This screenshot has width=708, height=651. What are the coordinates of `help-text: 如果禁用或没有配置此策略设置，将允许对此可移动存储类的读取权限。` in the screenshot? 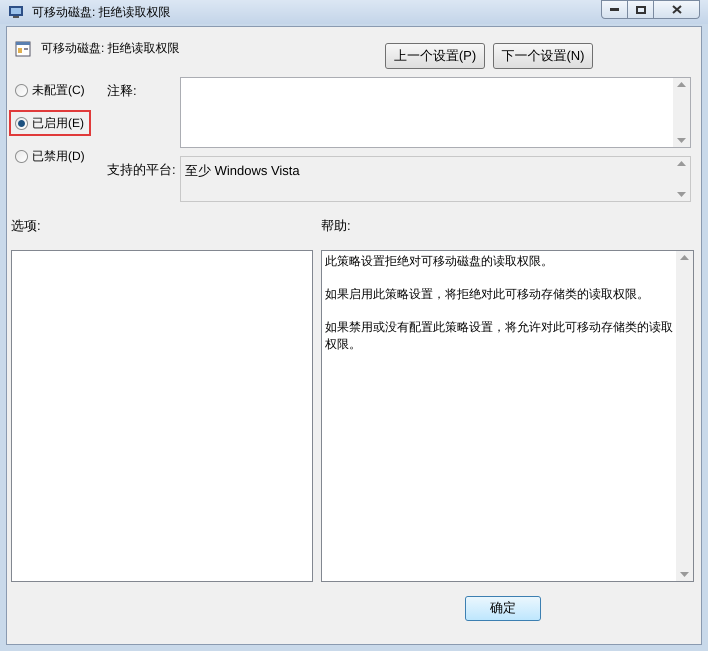 It's located at (499, 335).